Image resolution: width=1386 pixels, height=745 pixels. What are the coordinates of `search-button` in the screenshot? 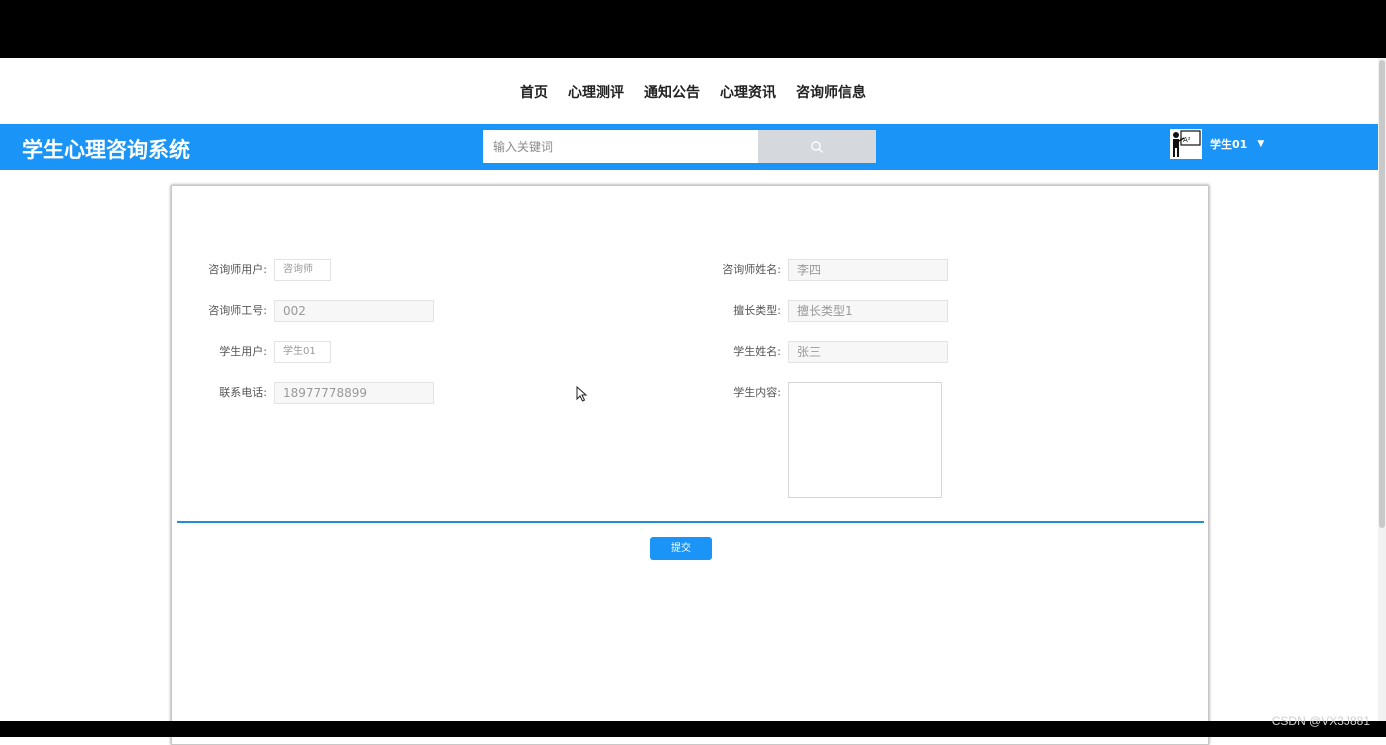 It's located at (817, 146).